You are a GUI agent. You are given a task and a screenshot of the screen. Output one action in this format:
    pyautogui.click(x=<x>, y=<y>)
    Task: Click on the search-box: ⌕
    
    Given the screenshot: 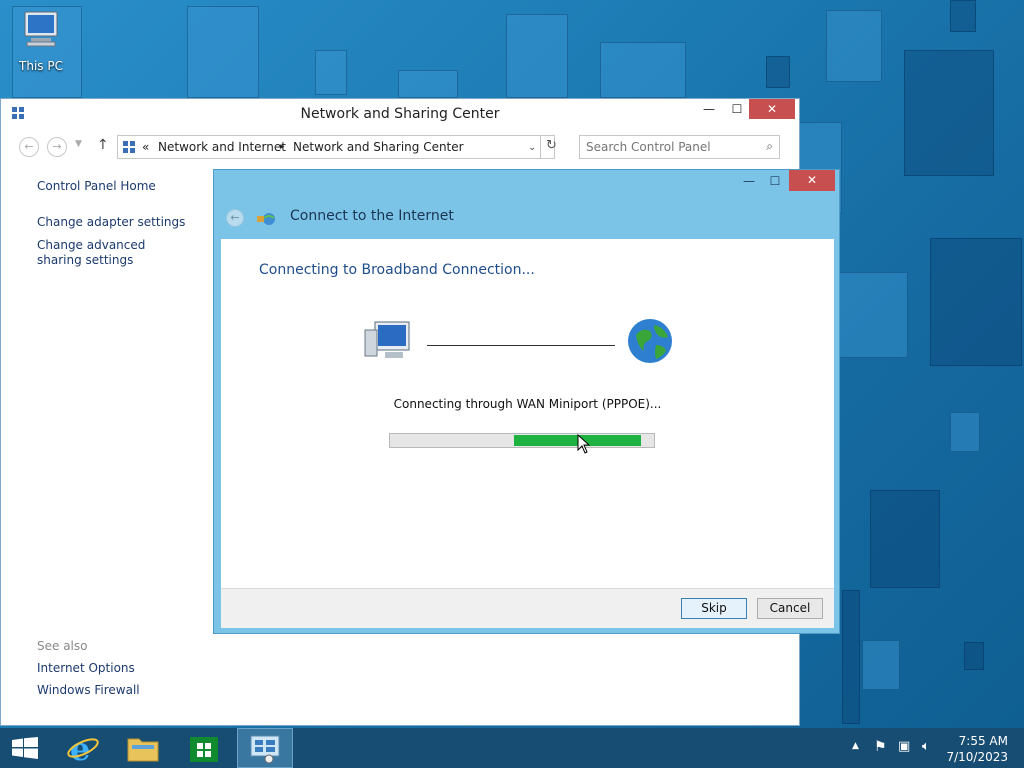 What is the action you would take?
    pyautogui.click(x=679, y=147)
    